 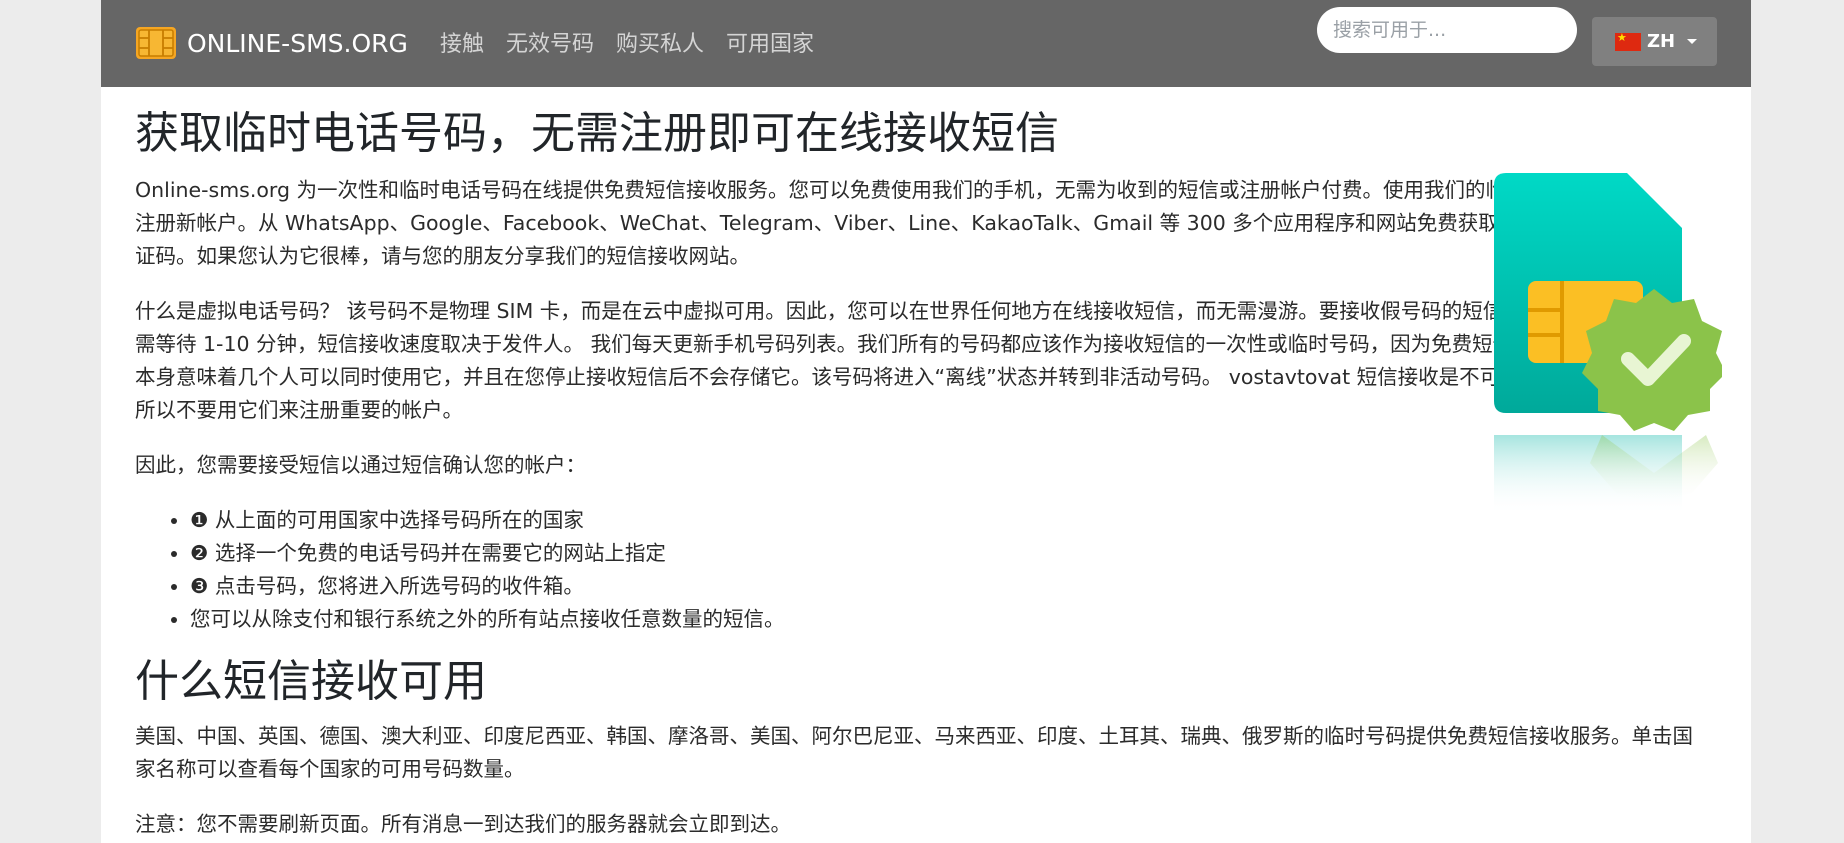 What do you see at coordinates (156, 43) in the screenshot?
I see `sim-card-logo-icon` at bounding box center [156, 43].